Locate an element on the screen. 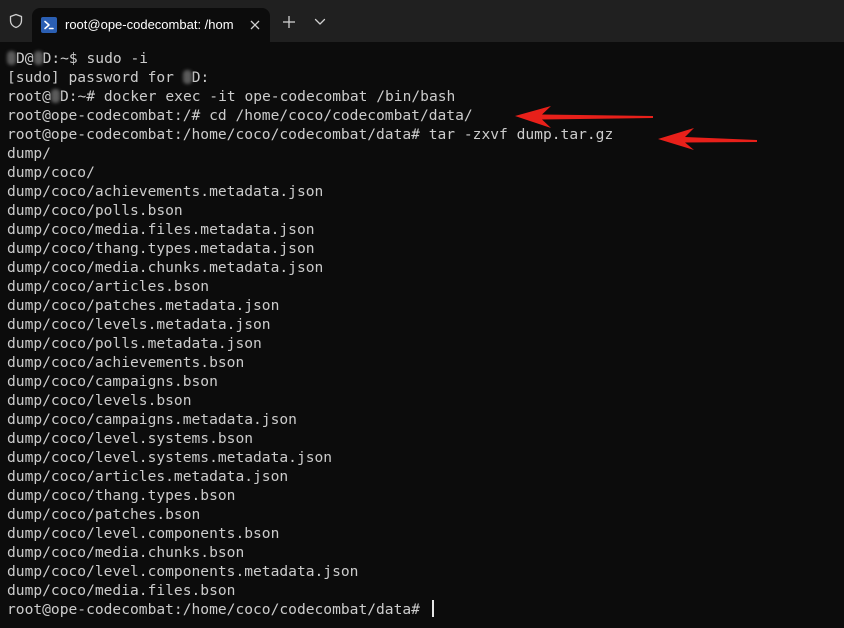 This screenshot has height=628, width=844. terminal-text: dump/coco/media.files.metadata.json is located at coordinates (161, 229).